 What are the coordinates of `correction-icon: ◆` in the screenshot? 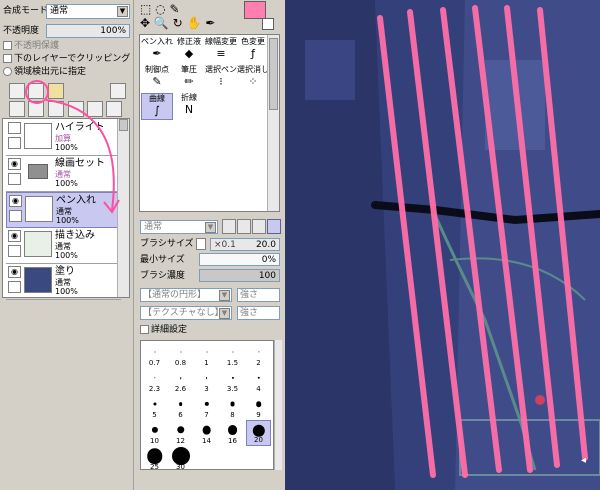 It's located at (189, 53).